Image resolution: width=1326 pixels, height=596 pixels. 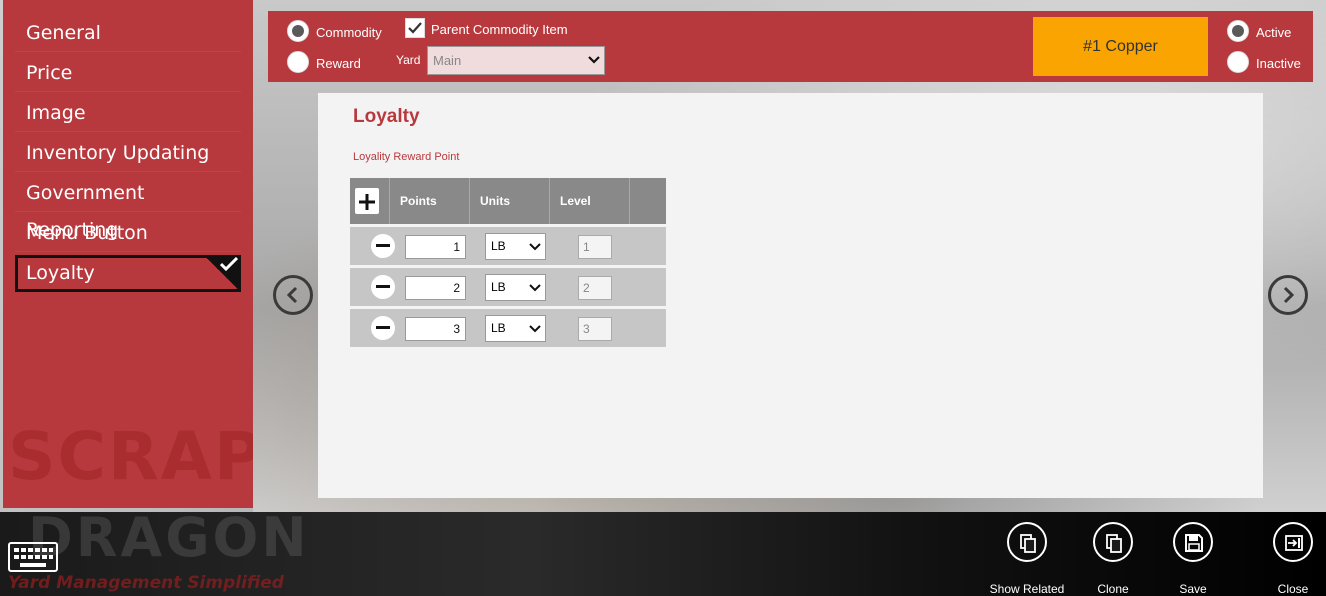 I want to click on reward-label: Reward, so click(x=338, y=63).